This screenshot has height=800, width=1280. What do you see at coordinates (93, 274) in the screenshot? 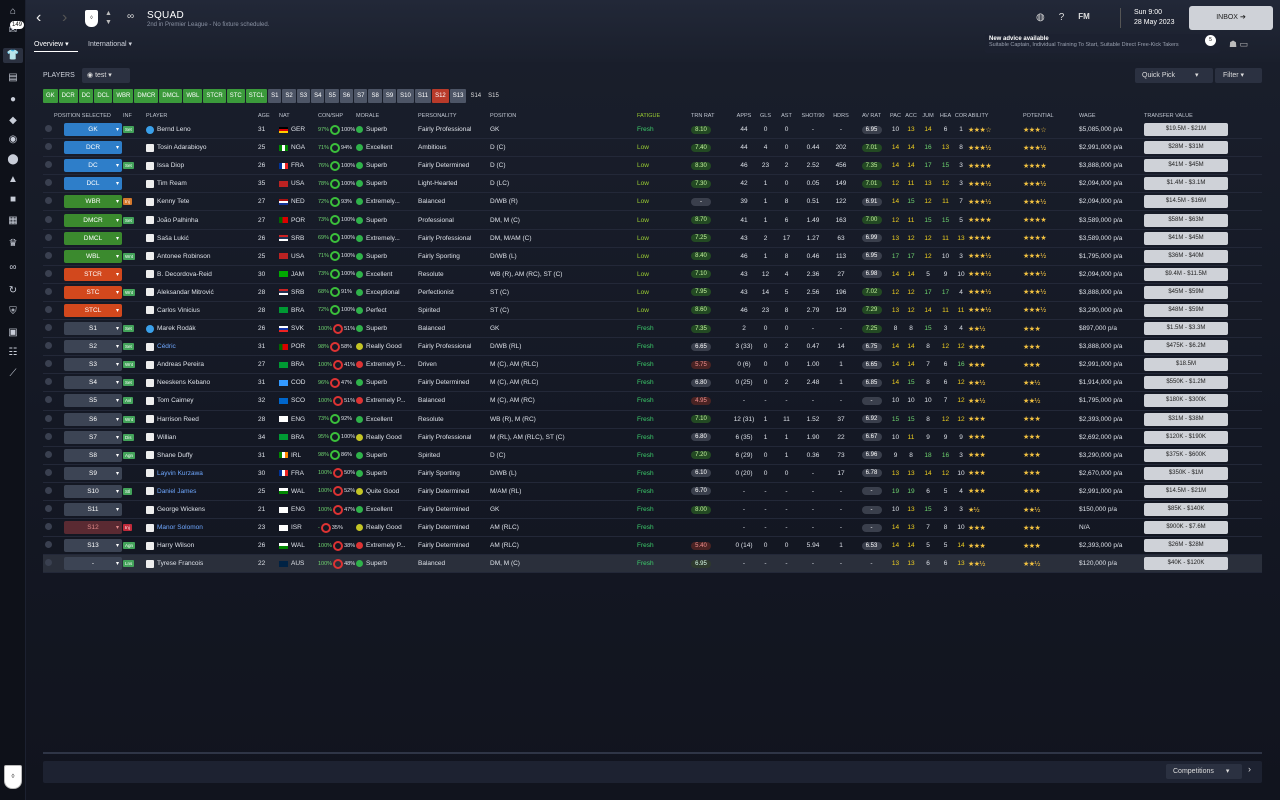
I see `position-selector: STCR ▾` at bounding box center [93, 274].